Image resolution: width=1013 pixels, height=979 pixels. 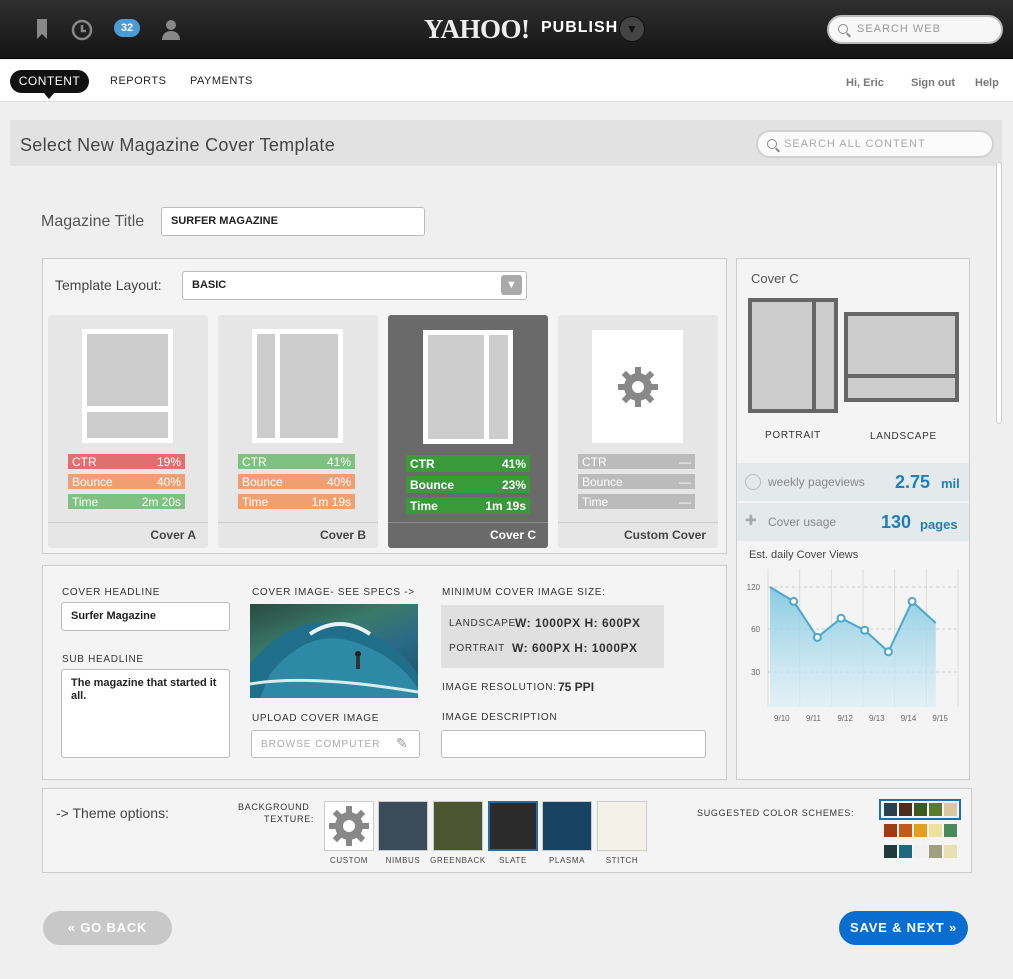 I want to click on target-icon, so click(x=753, y=482).